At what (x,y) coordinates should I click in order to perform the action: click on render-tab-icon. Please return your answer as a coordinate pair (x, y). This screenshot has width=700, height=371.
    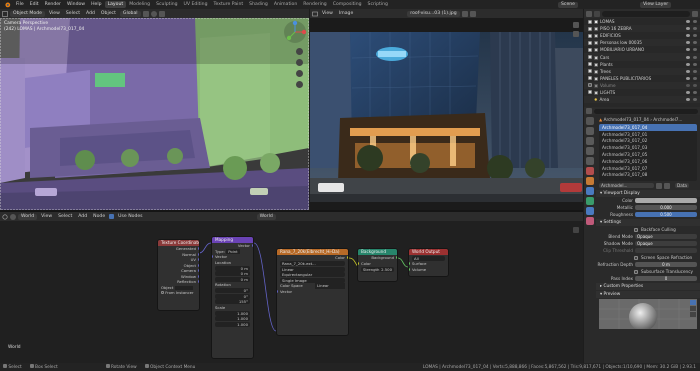
    Looking at the image, I should click on (590, 131).